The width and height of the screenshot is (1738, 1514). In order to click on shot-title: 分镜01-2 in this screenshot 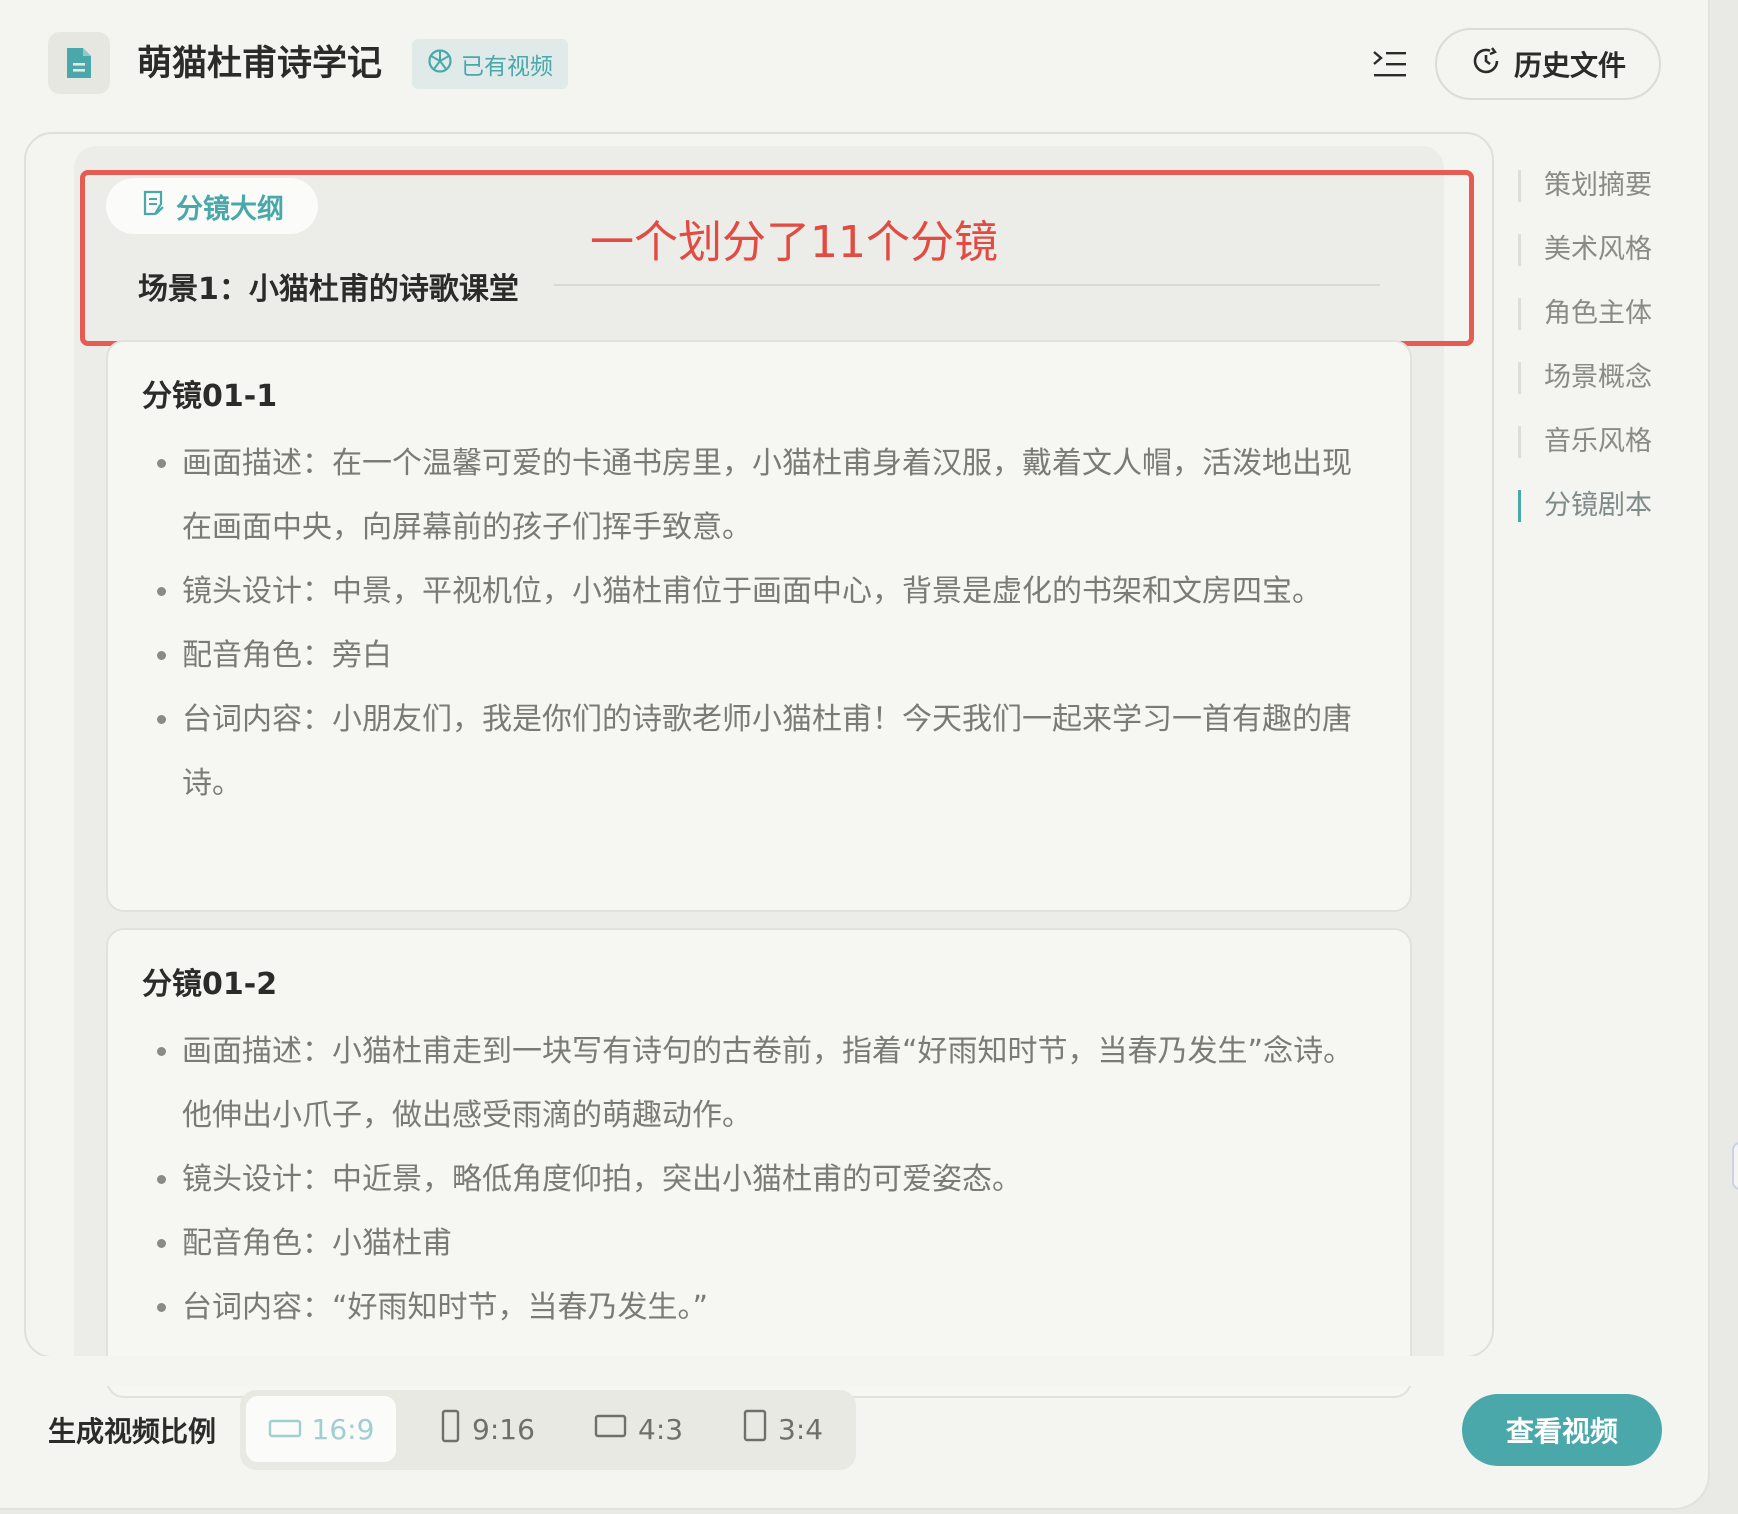, I will do `click(210, 984)`.